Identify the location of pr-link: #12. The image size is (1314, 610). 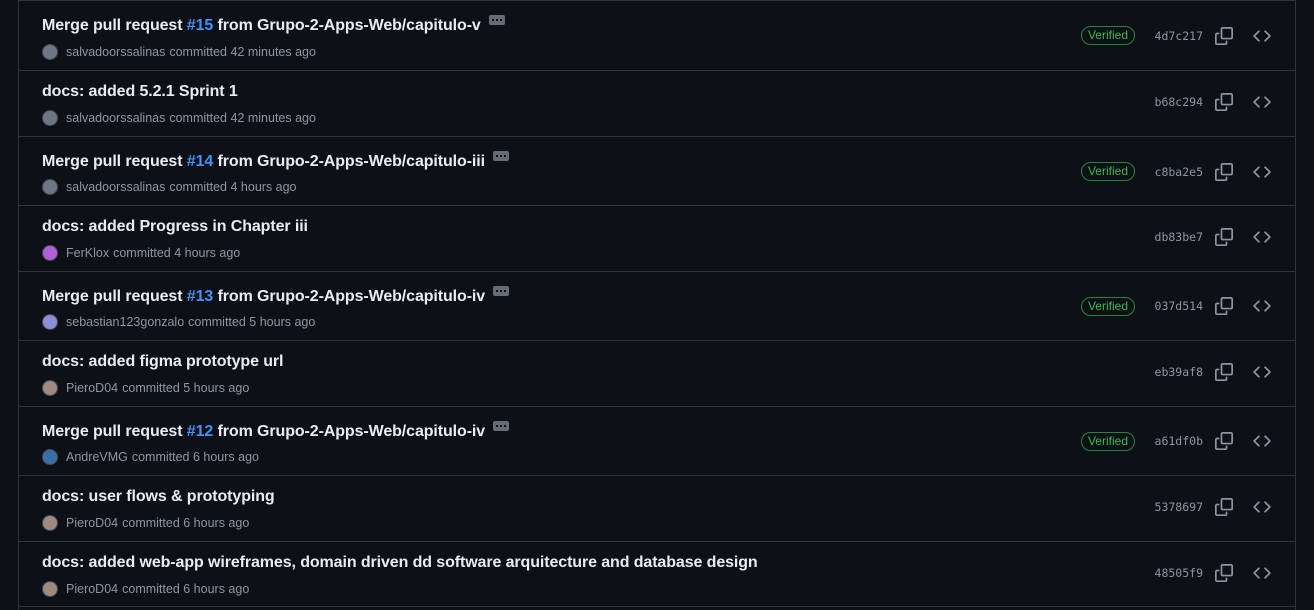
(200, 431).